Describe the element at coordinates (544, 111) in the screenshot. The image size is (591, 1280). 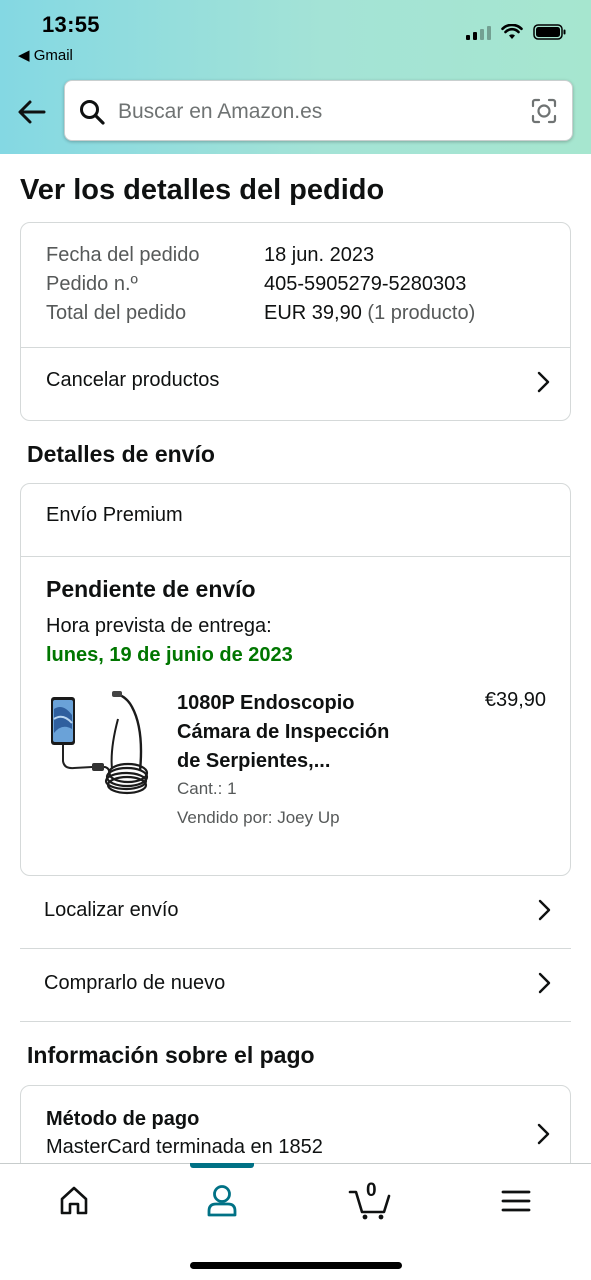
I see `camera-icon` at that location.